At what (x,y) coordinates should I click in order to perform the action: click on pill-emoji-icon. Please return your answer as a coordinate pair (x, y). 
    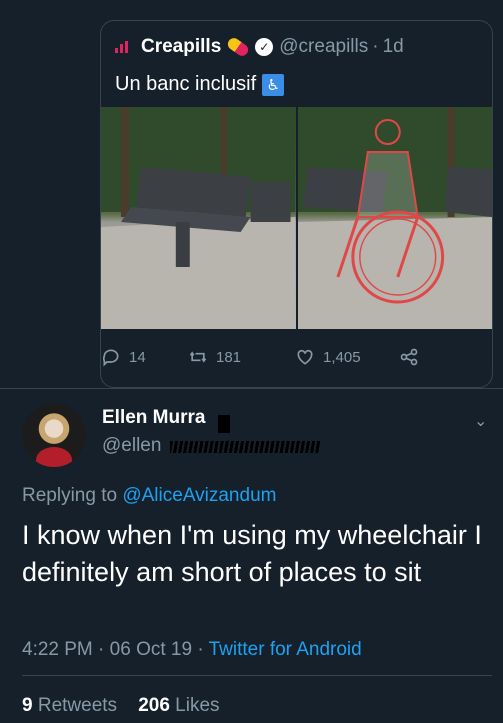
    Looking at the image, I should click on (238, 47).